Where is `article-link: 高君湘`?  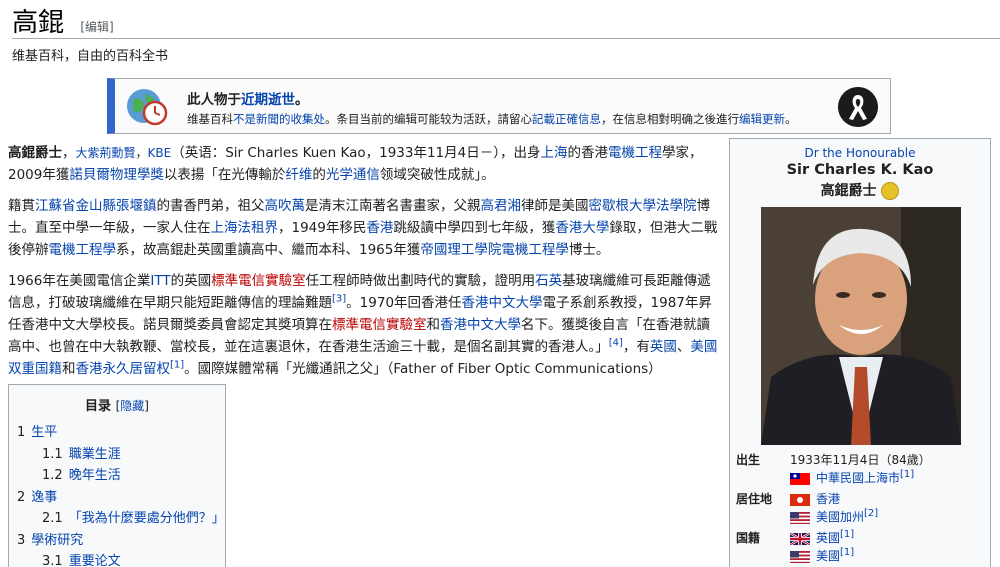 article-link: 高君湘 is located at coordinates (501, 206).